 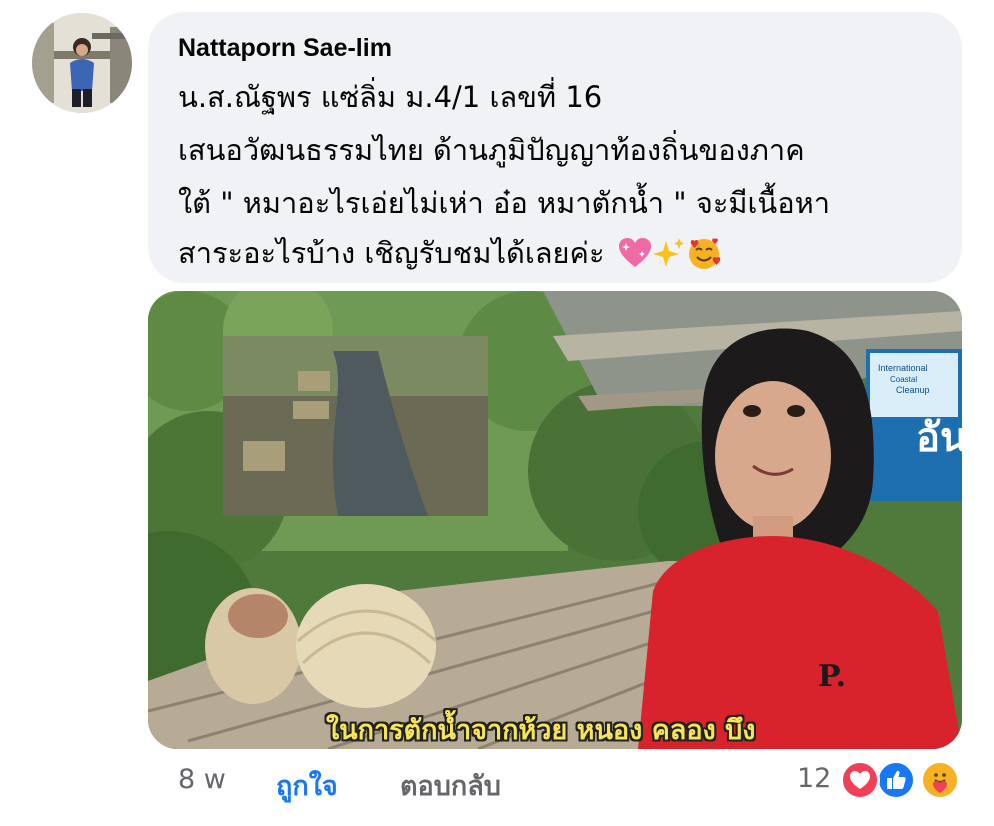 What do you see at coordinates (903, 368) in the screenshot?
I see `sign-text: International` at bounding box center [903, 368].